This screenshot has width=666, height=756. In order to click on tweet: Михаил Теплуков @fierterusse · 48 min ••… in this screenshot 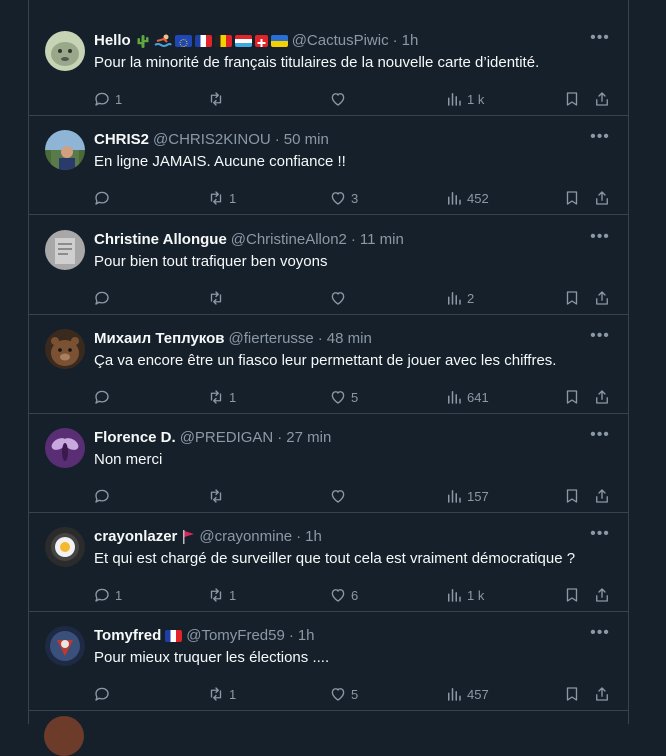, I will do `click(328, 364)`.